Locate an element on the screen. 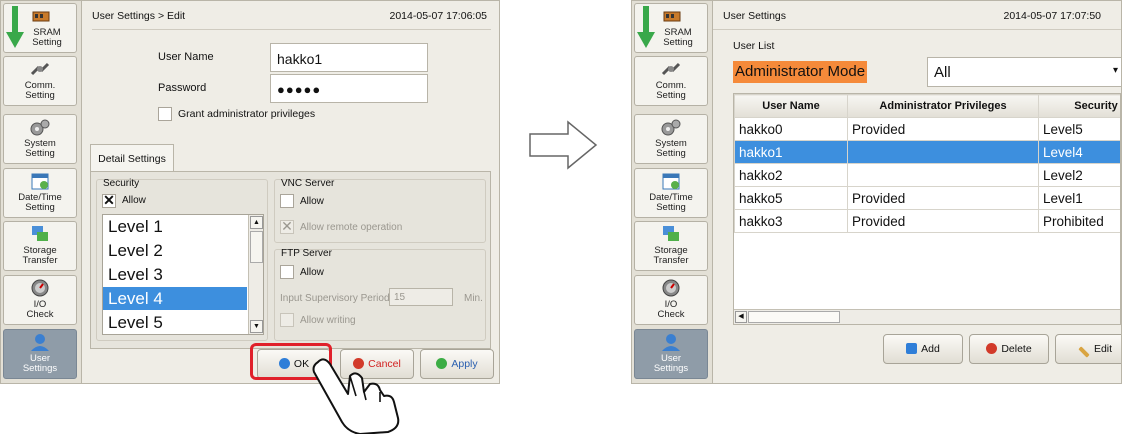  delete-button: Delete is located at coordinates (1009, 349).